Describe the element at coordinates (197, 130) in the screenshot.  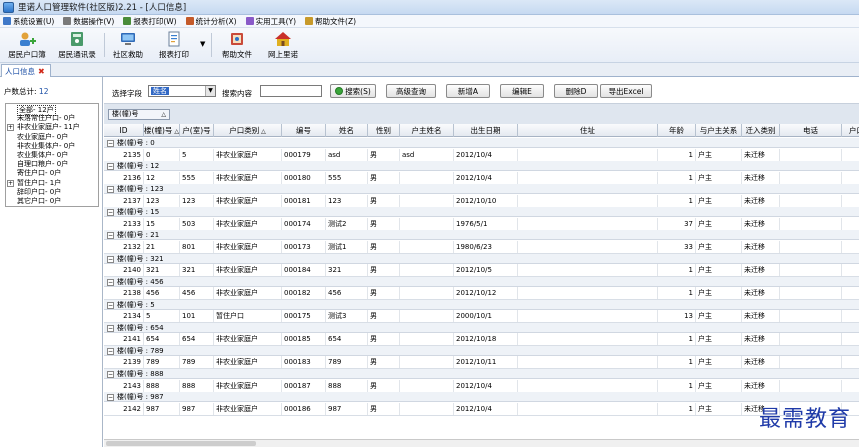
I see `column-header: 户(室)号` at that location.